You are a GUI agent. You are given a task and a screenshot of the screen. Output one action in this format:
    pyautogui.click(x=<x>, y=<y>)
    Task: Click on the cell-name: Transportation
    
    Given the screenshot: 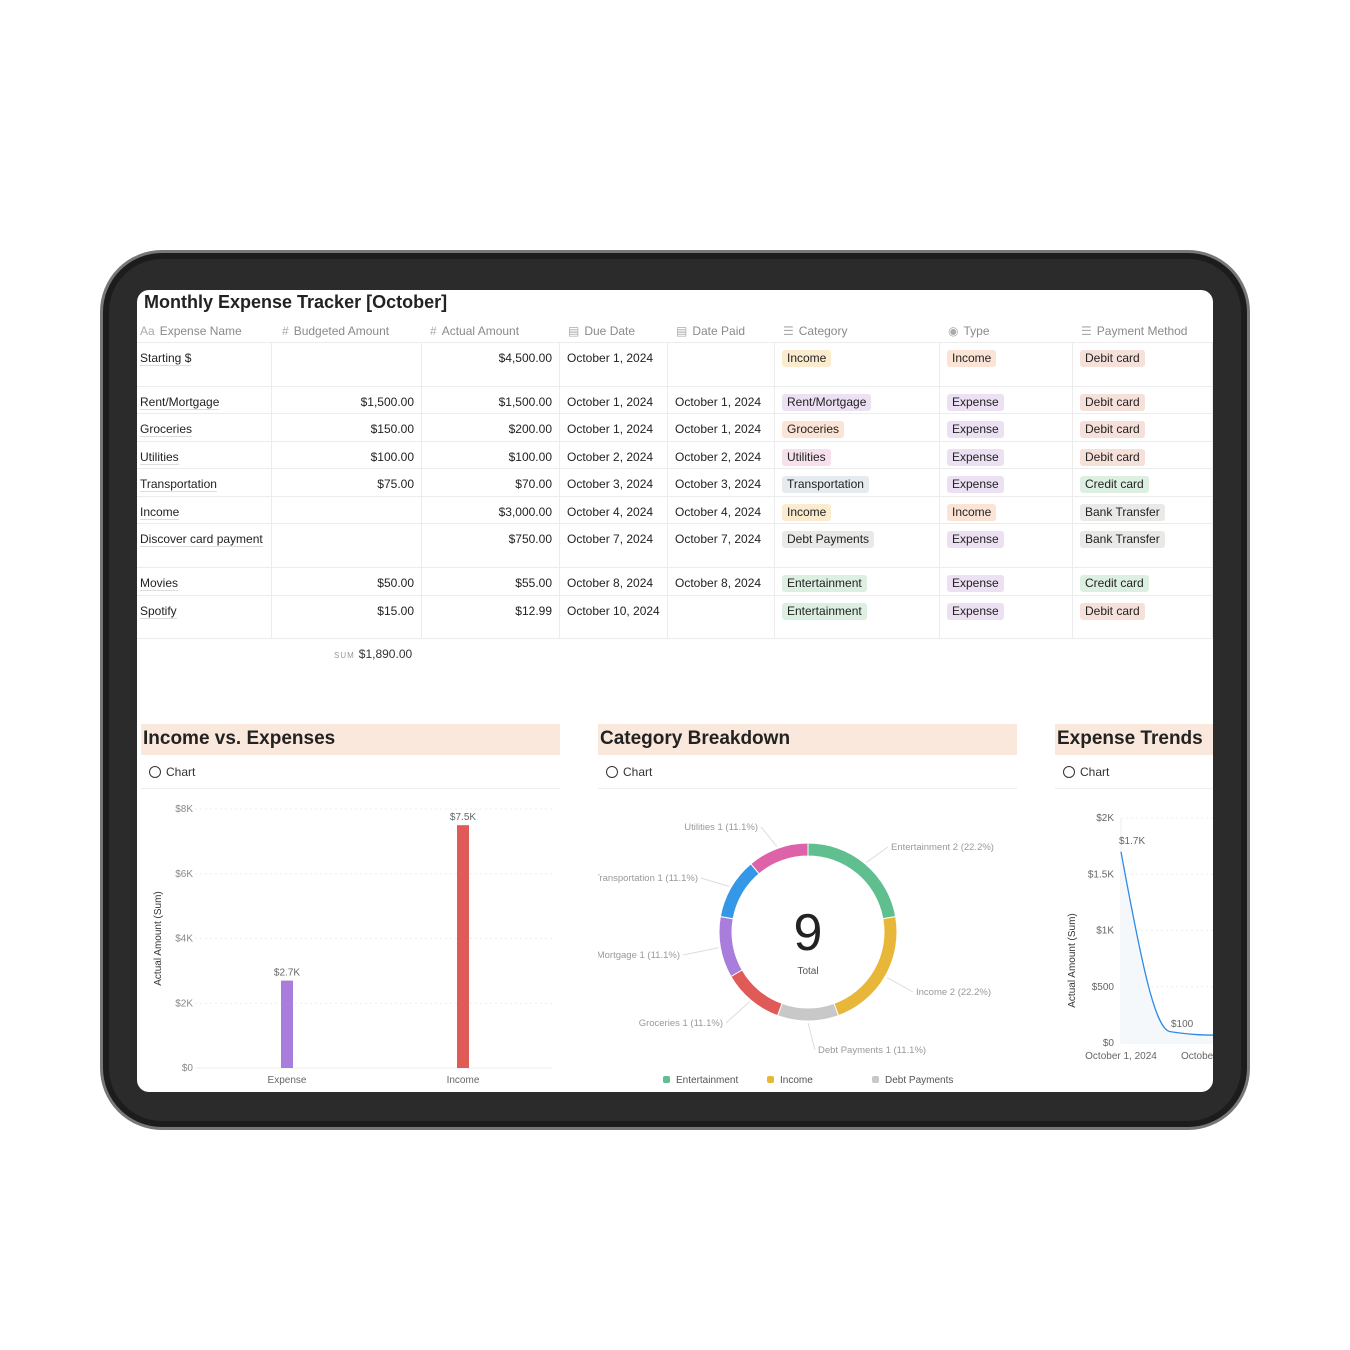 What is the action you would take?
    pyautogui.click(x=204, y=482)
    